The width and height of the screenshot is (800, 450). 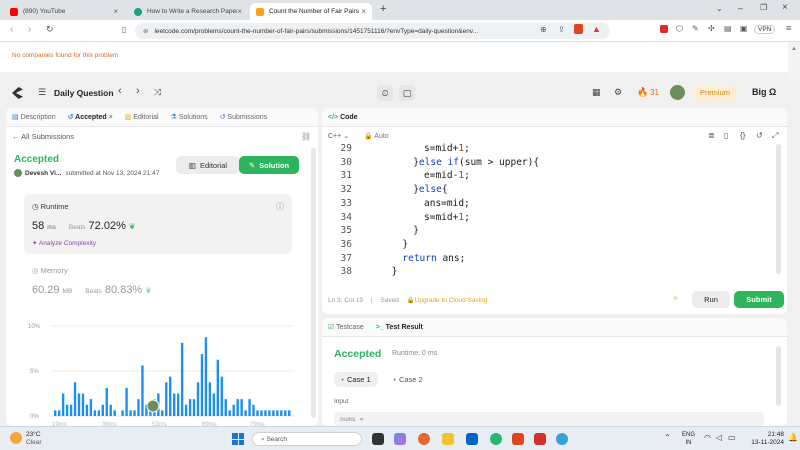 What do you see at coordinates (376, 136) in the screenshot?
I see `mode-select: 🔒 Auto` at bounding box center [376, 136].